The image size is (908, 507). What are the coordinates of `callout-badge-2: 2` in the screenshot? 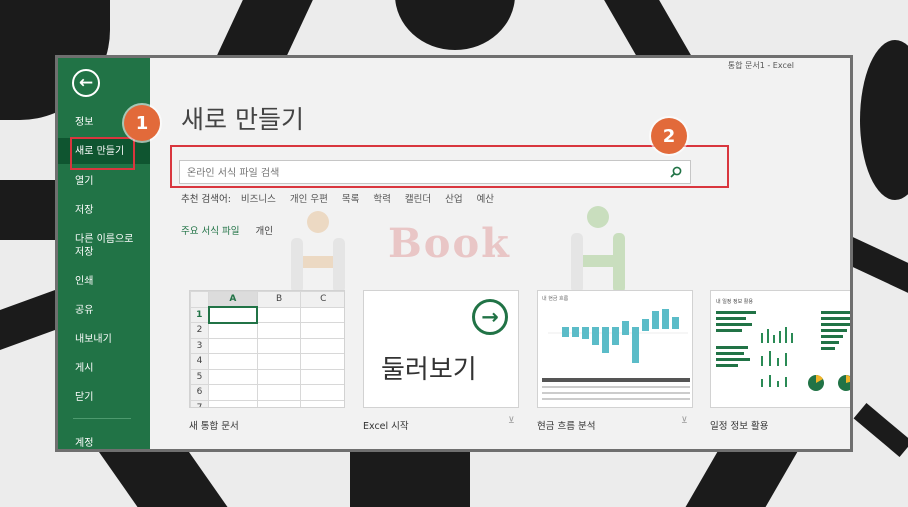 It's located at (669, 136).